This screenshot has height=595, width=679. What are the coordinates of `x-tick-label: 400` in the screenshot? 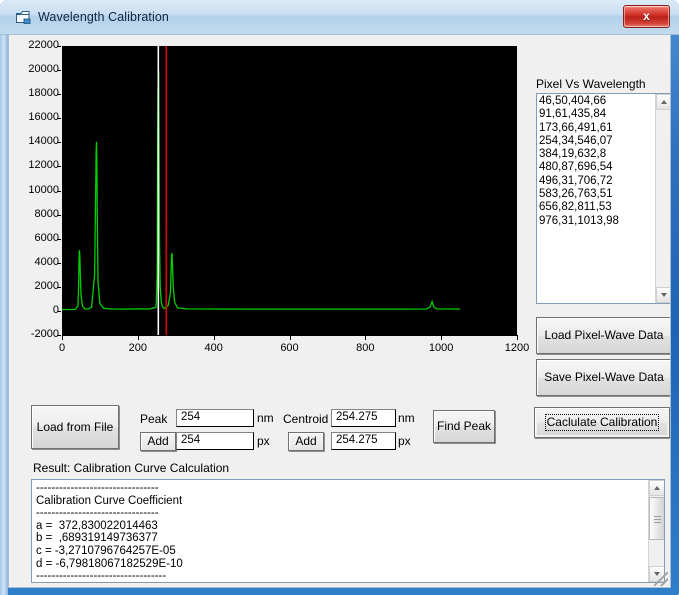 It's located at (213, 348).